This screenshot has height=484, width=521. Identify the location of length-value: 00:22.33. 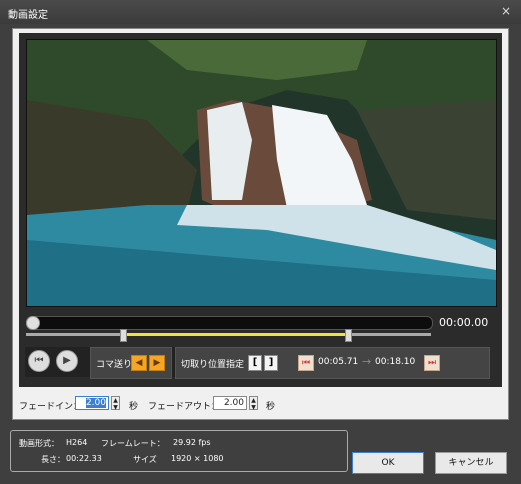
(84, 458).